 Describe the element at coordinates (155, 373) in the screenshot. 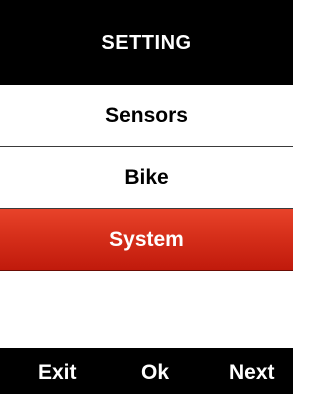

I see `ok-button: Ok` at that location.